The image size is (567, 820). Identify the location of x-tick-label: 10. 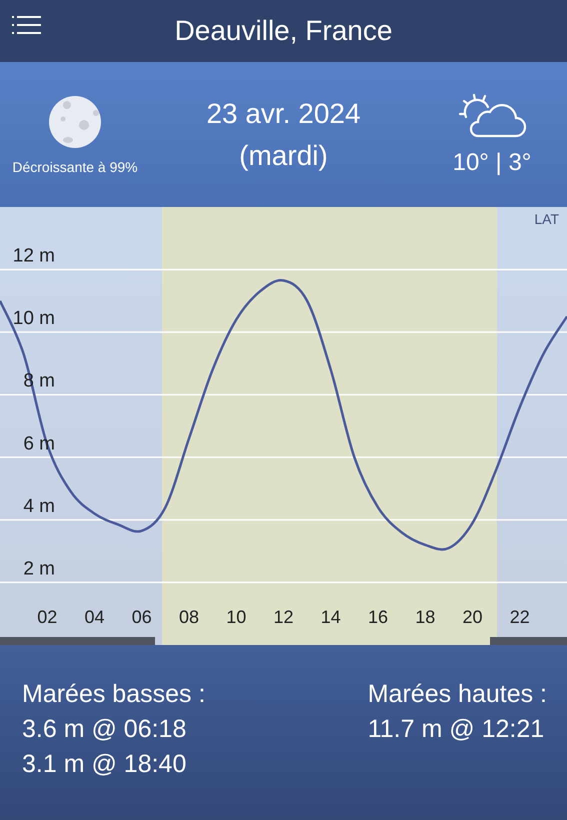
(236, 617).